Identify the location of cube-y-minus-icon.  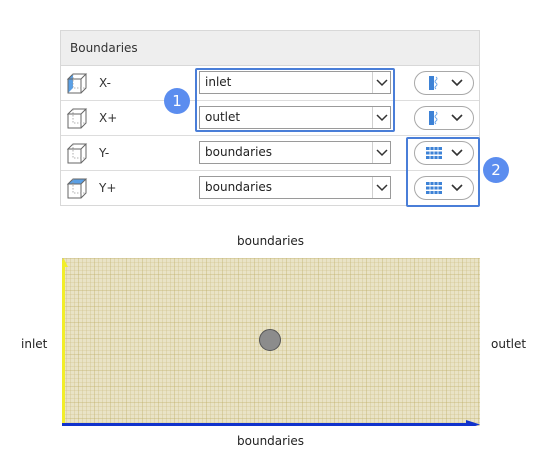
(77, 153).